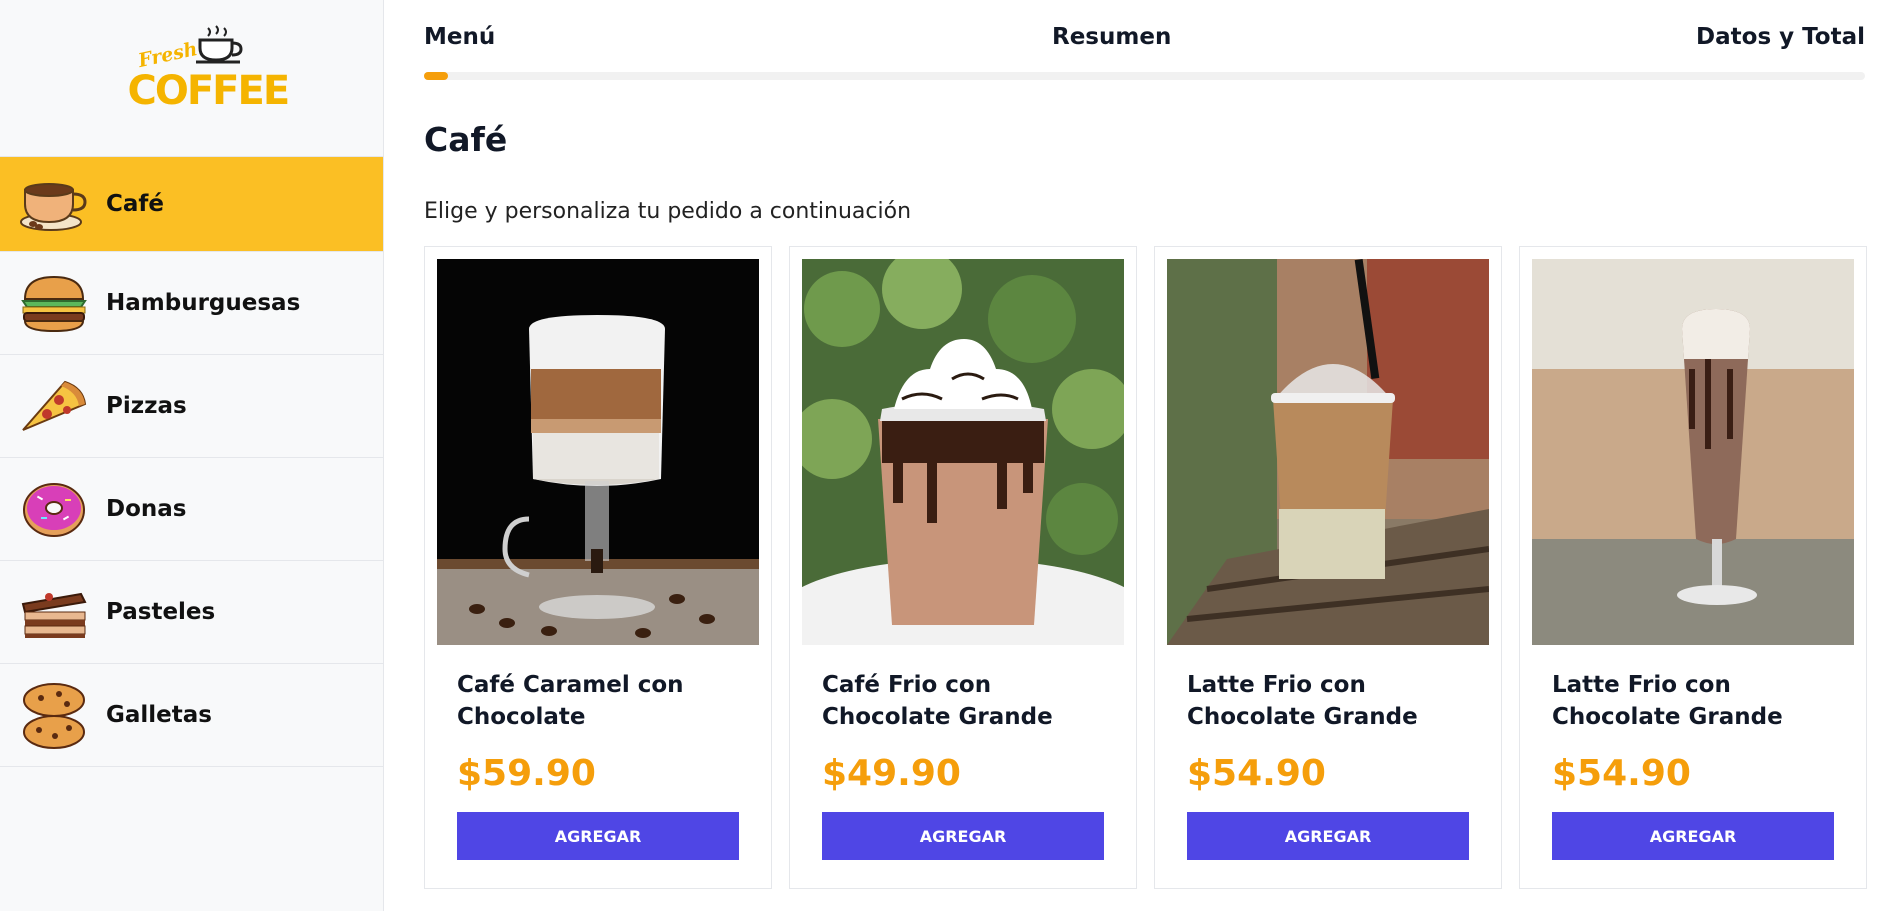 This screenshot has height=911, width=1891. I want to click on category-label: Café, so click(135, 204).